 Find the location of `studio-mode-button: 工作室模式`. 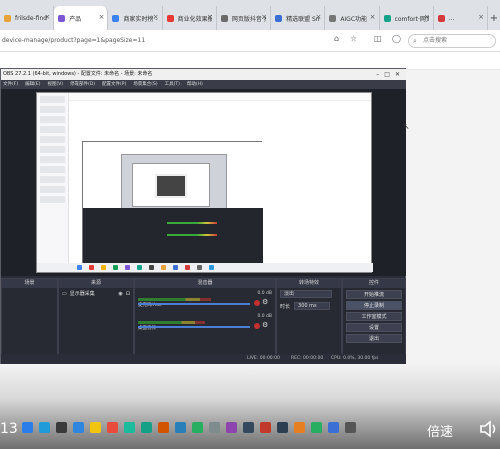

studio-mode-button: 工作室模式 is located at coordinates (374, 316).